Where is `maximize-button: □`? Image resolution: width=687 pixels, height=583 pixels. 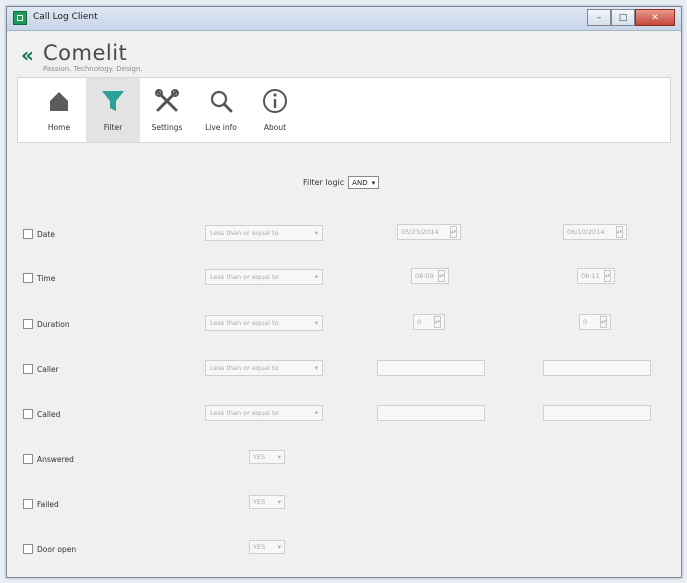 maximize-button: □ is located at coordinates (623, 17).